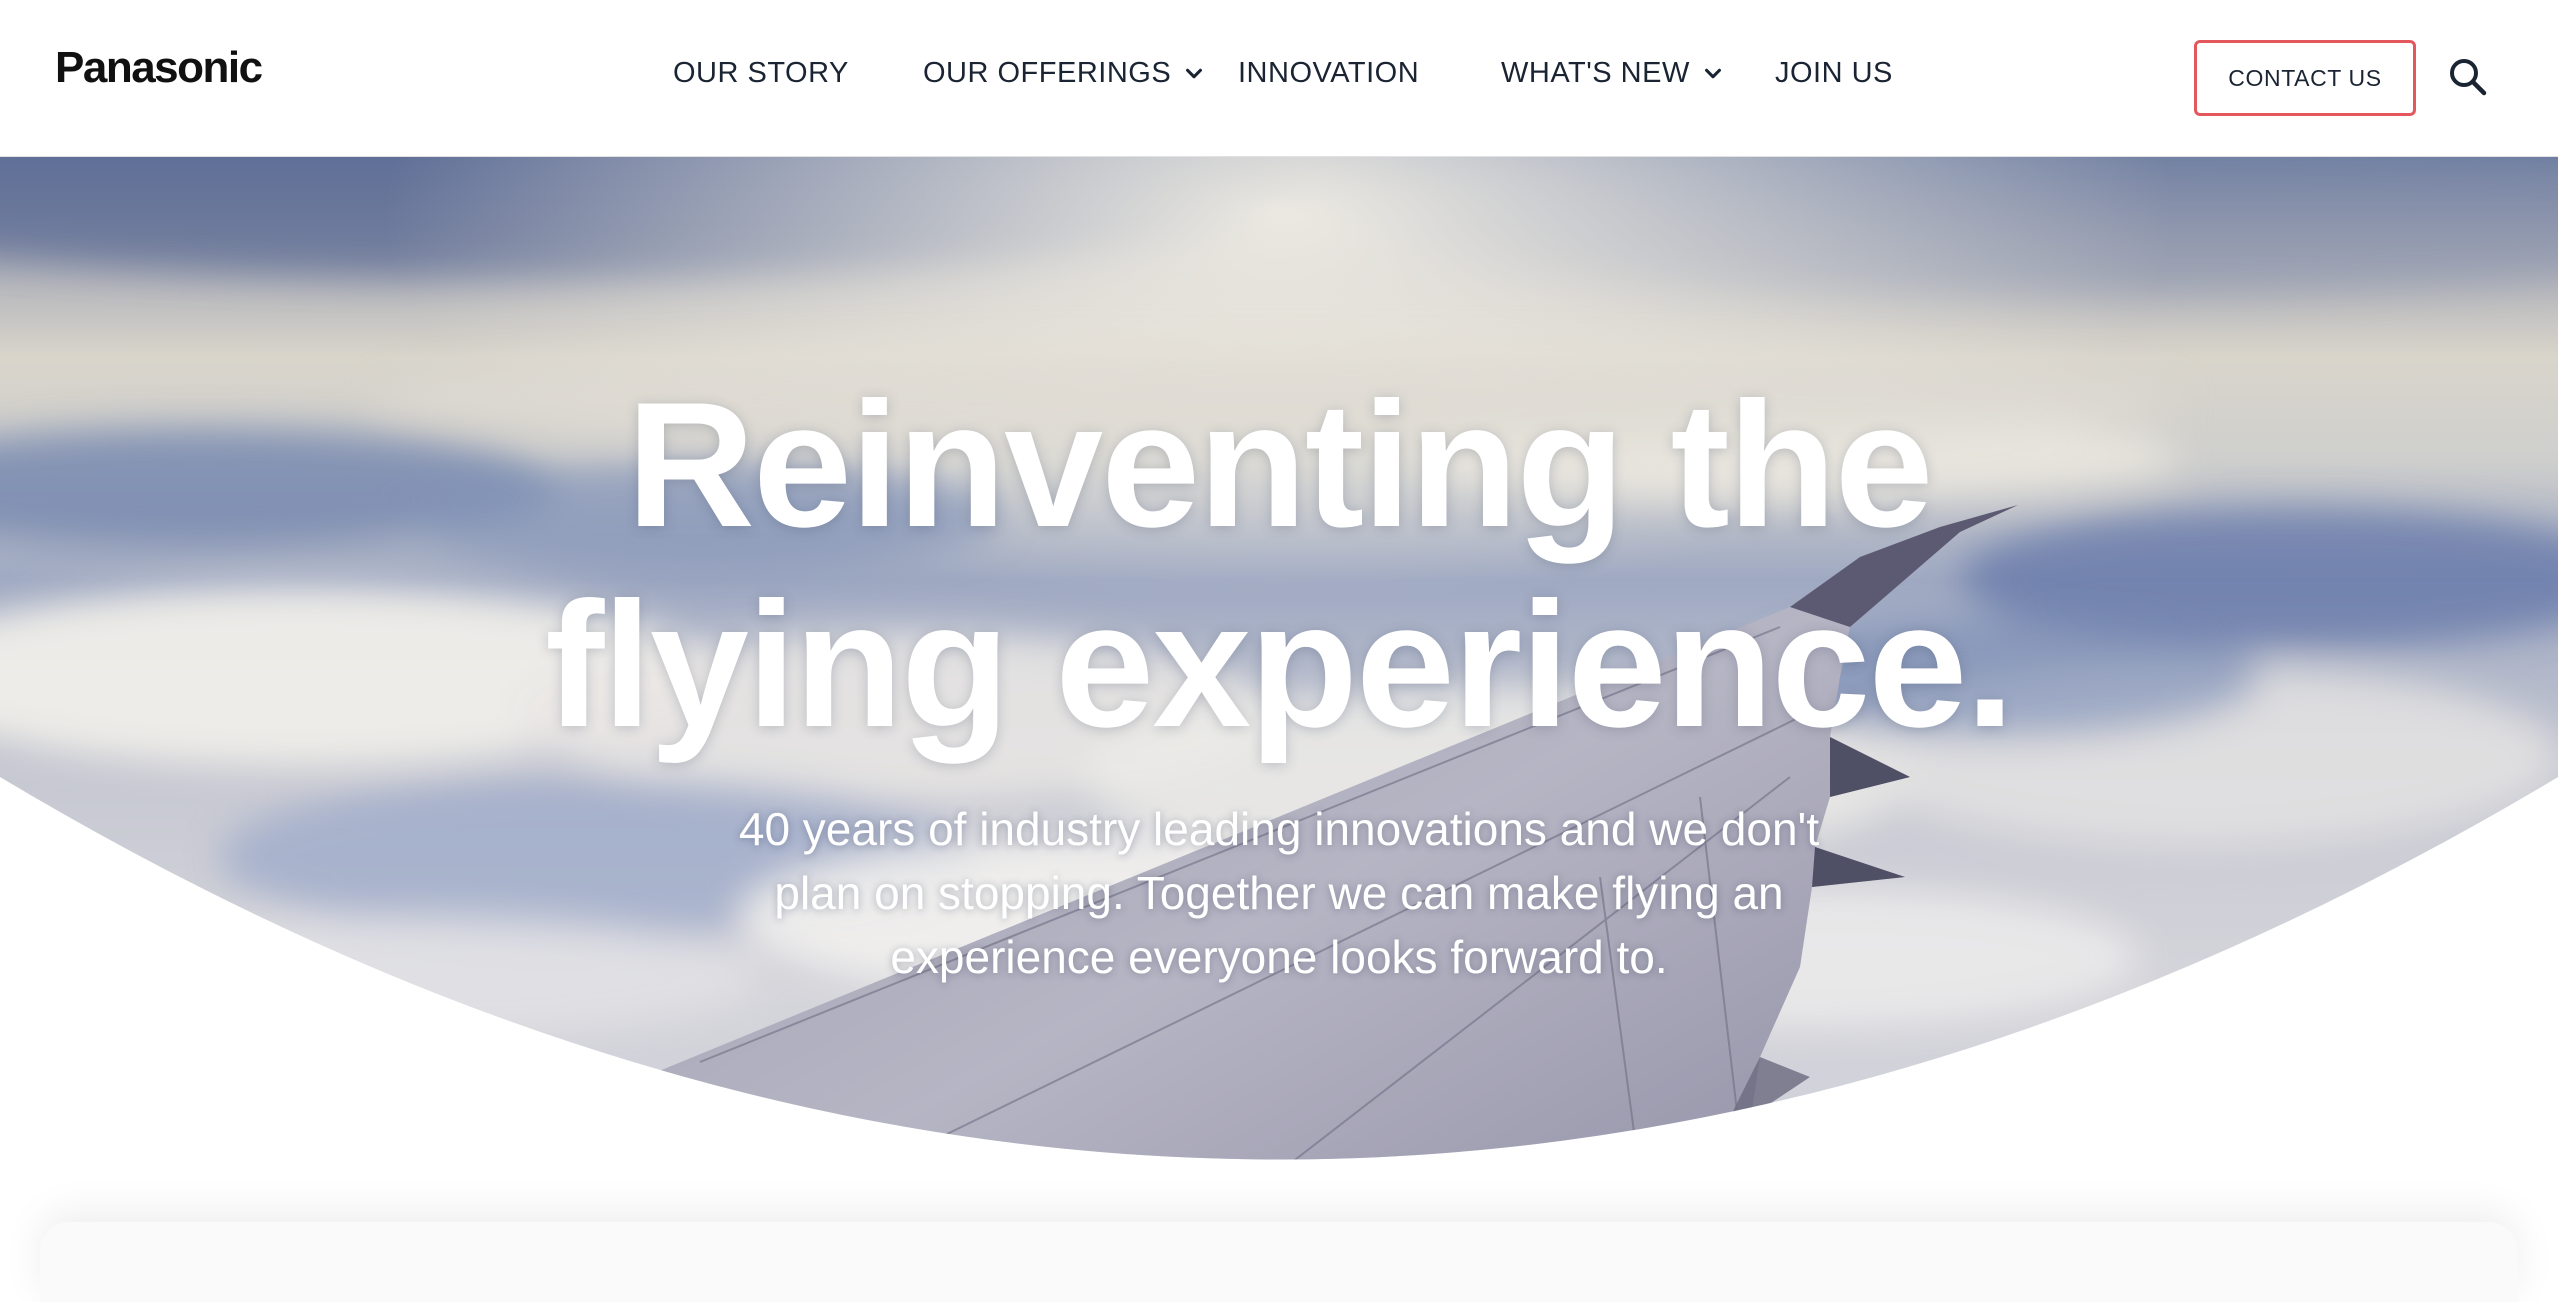 The image size is (2558, 1302). What do you see at coordinates (1279, 464) in the screenshot?
I see `hero-title-line-1: Reinventing the` at bounding box center [1279, 464].